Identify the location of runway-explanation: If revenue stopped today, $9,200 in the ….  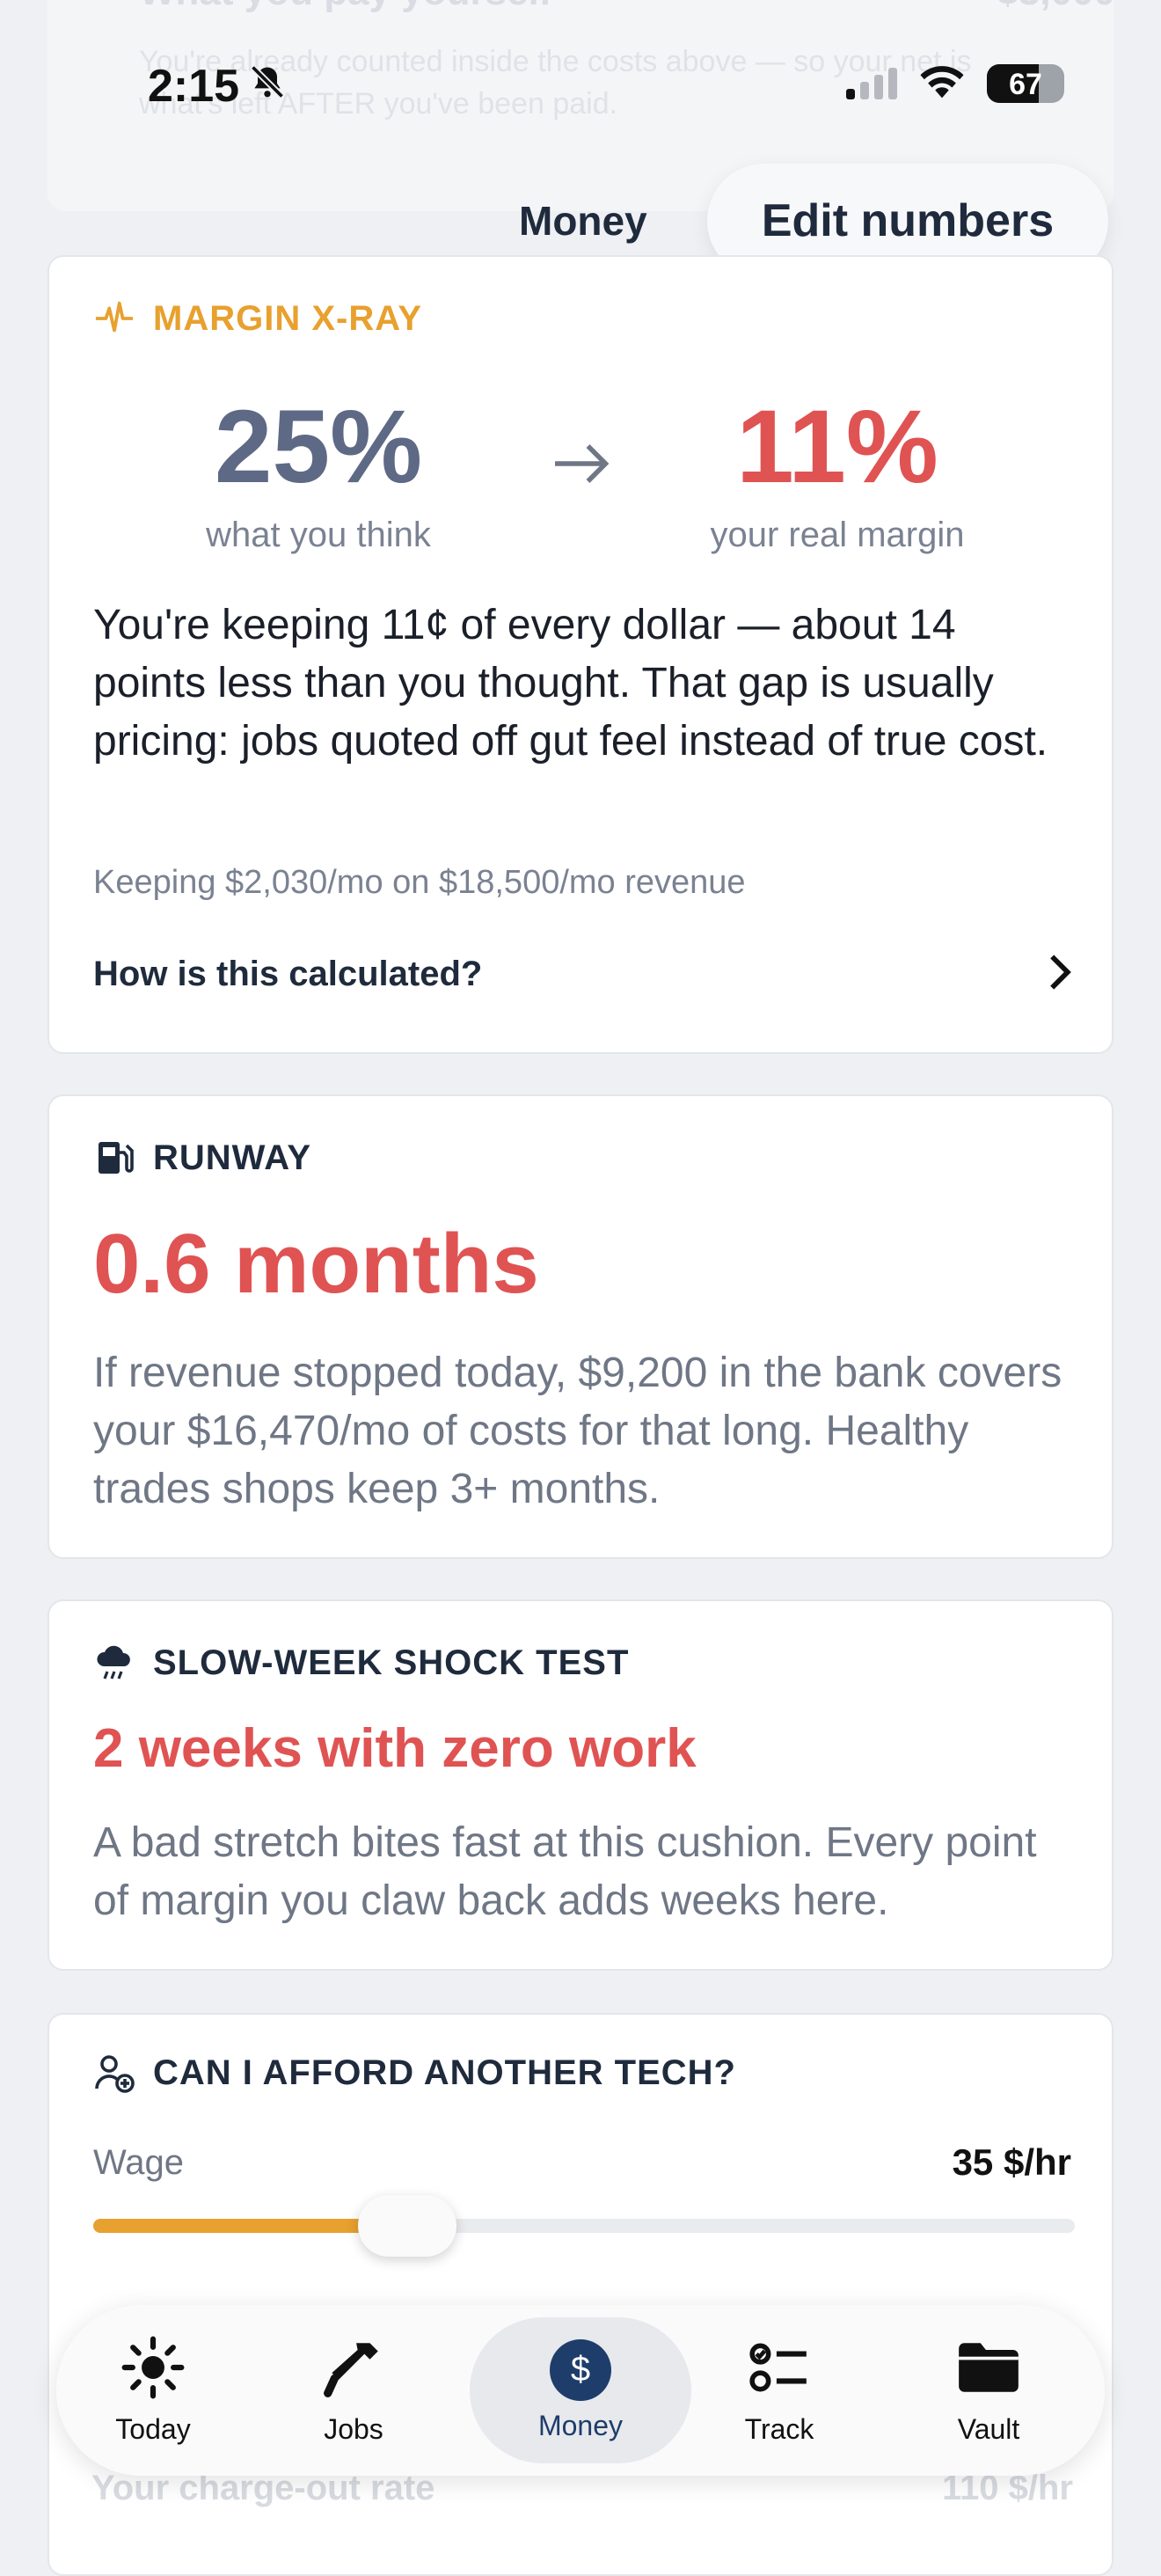
(577, 1431).